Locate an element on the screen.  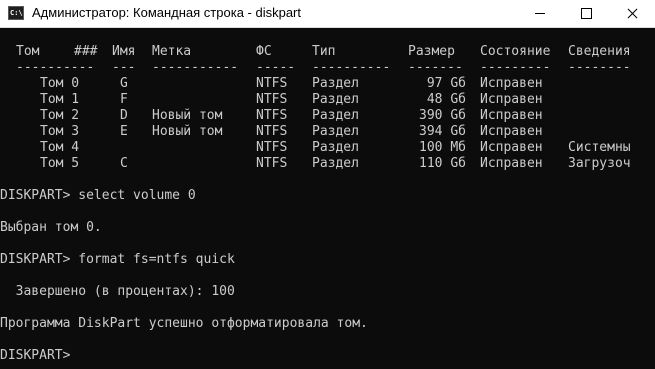
table-cell-size: 48 Gб is located at coordinates (446, 99).